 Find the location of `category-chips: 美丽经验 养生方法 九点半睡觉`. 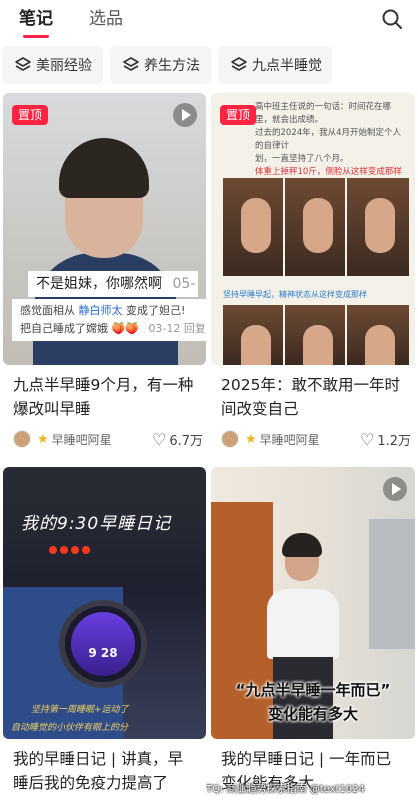

category-chips: 美丽经验 养生方法 九点半睡觉 is located at coordinates (209, 66).